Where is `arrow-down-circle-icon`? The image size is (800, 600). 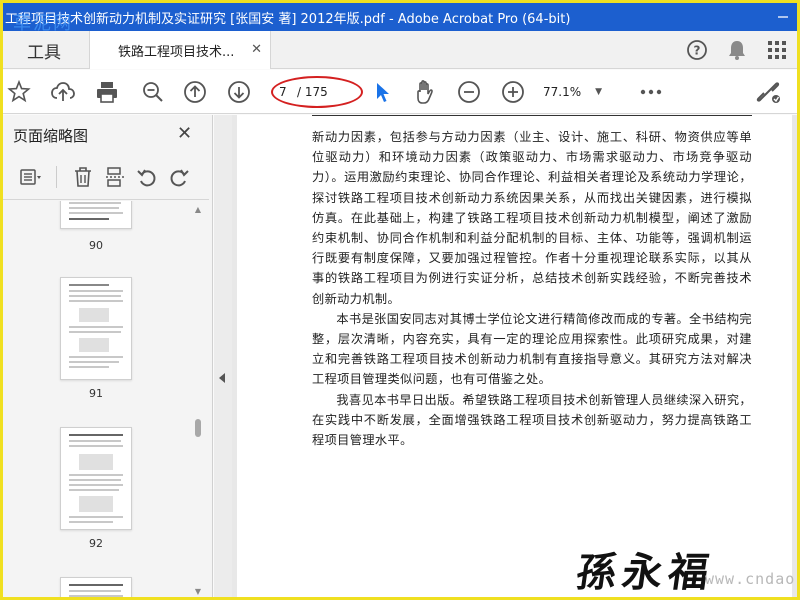 arrow-down-circle-icon is located at coordinates (239, 92).